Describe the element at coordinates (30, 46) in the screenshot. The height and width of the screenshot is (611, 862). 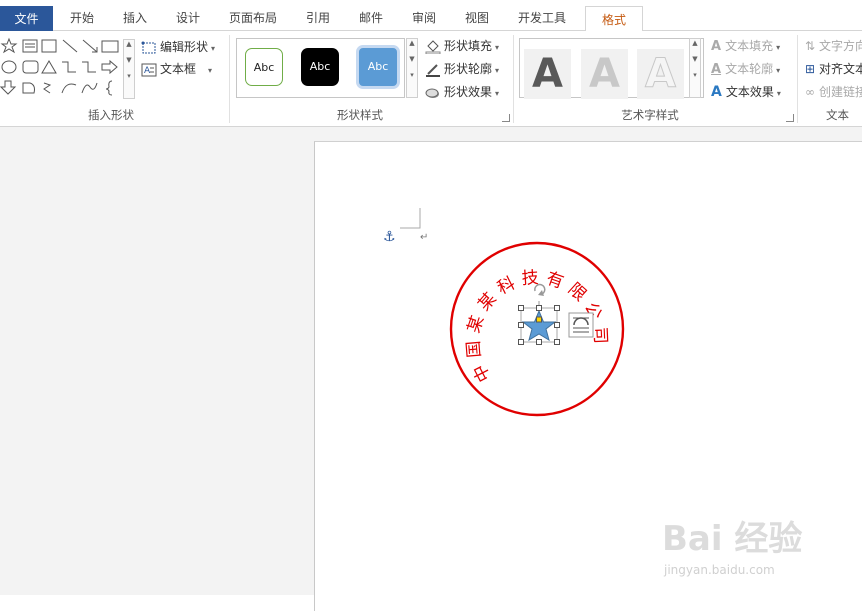
I see `textbox-shape-icon` at that location.